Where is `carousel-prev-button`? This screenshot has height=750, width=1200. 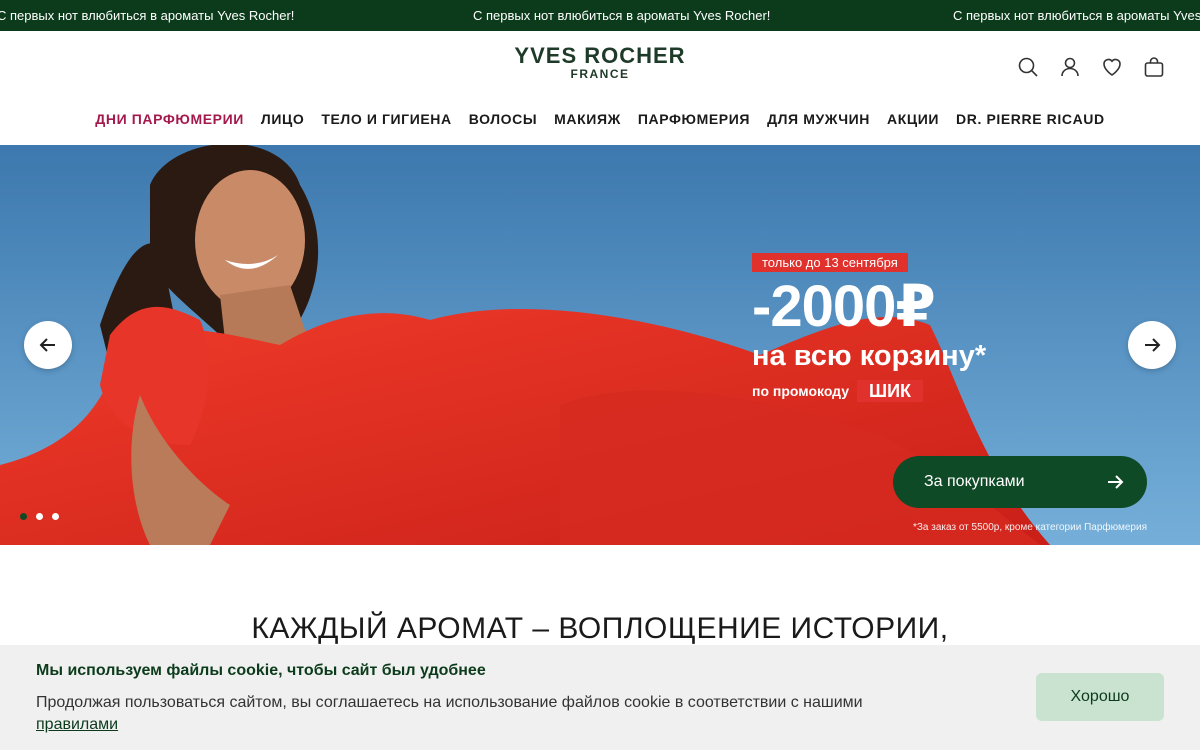
carousel-prev-button is located at coordinates (48, 345).